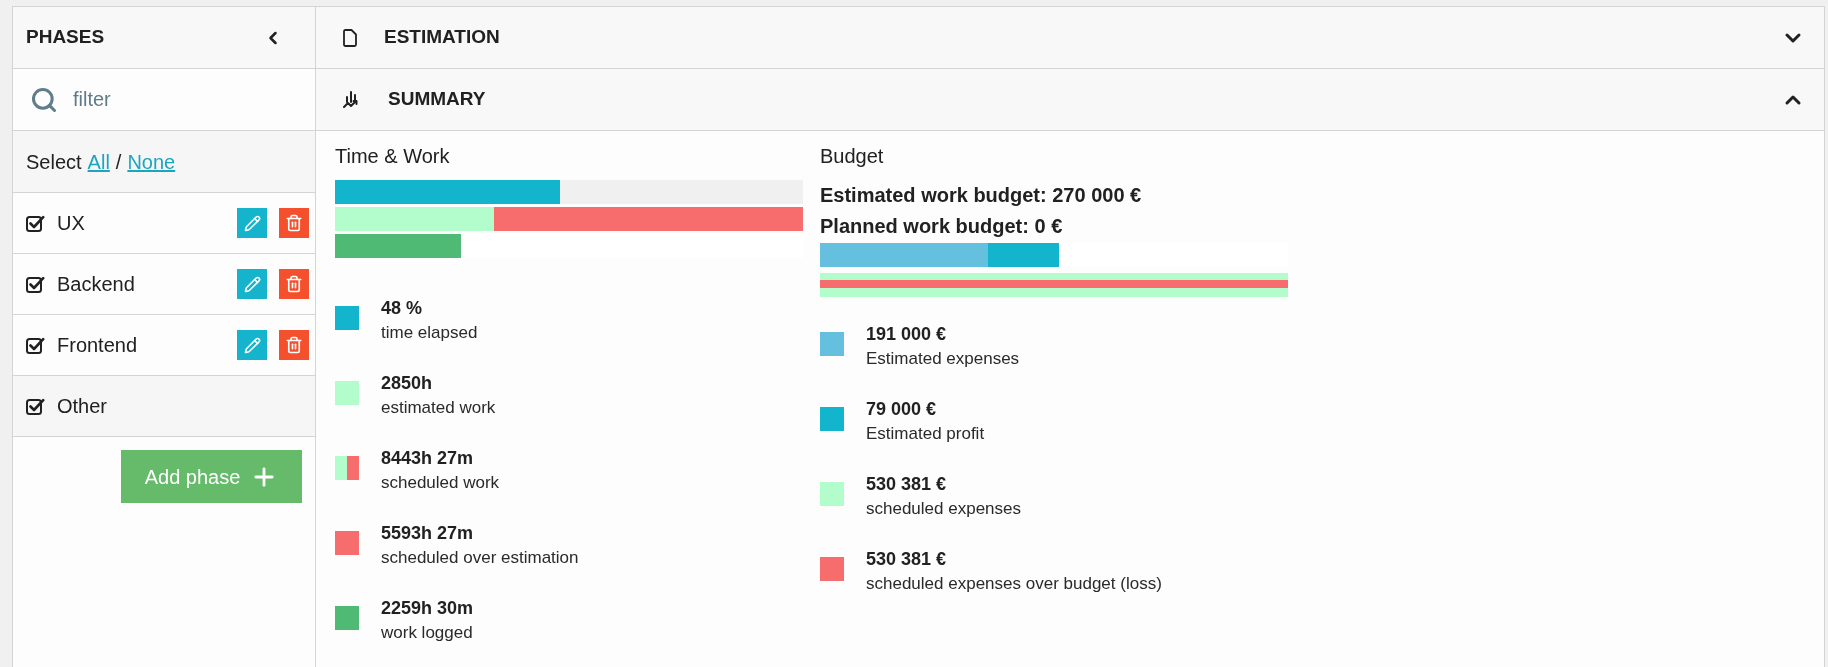  What do you see at coordinates (428, 533) in the screenshot?
I see `legend-value: 5593h 27m` at bounding box center [428, 533].